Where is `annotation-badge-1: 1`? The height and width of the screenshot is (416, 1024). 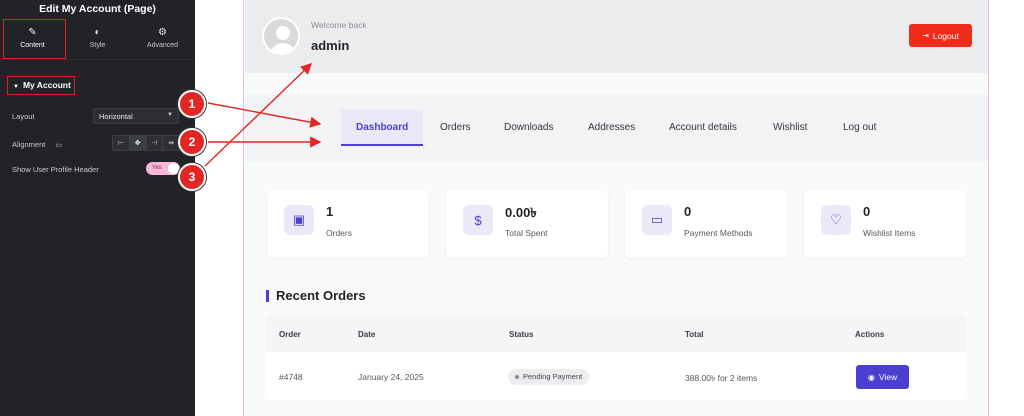 annotation-badge-1: 1 is located at coordinates (192, 104).